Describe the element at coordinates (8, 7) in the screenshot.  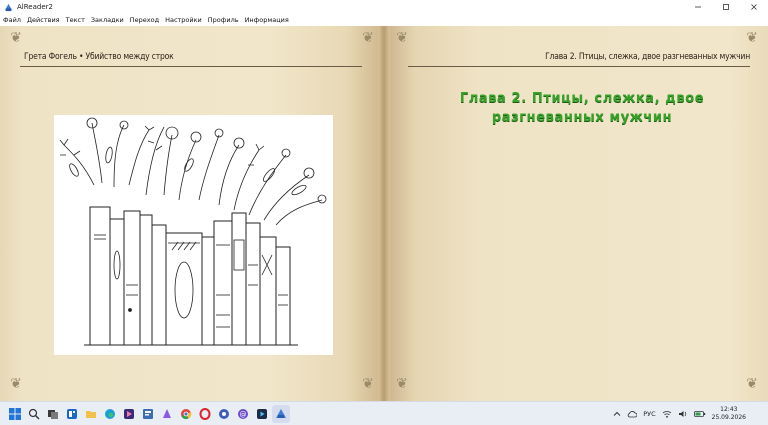
I see `app-icon` at that location.